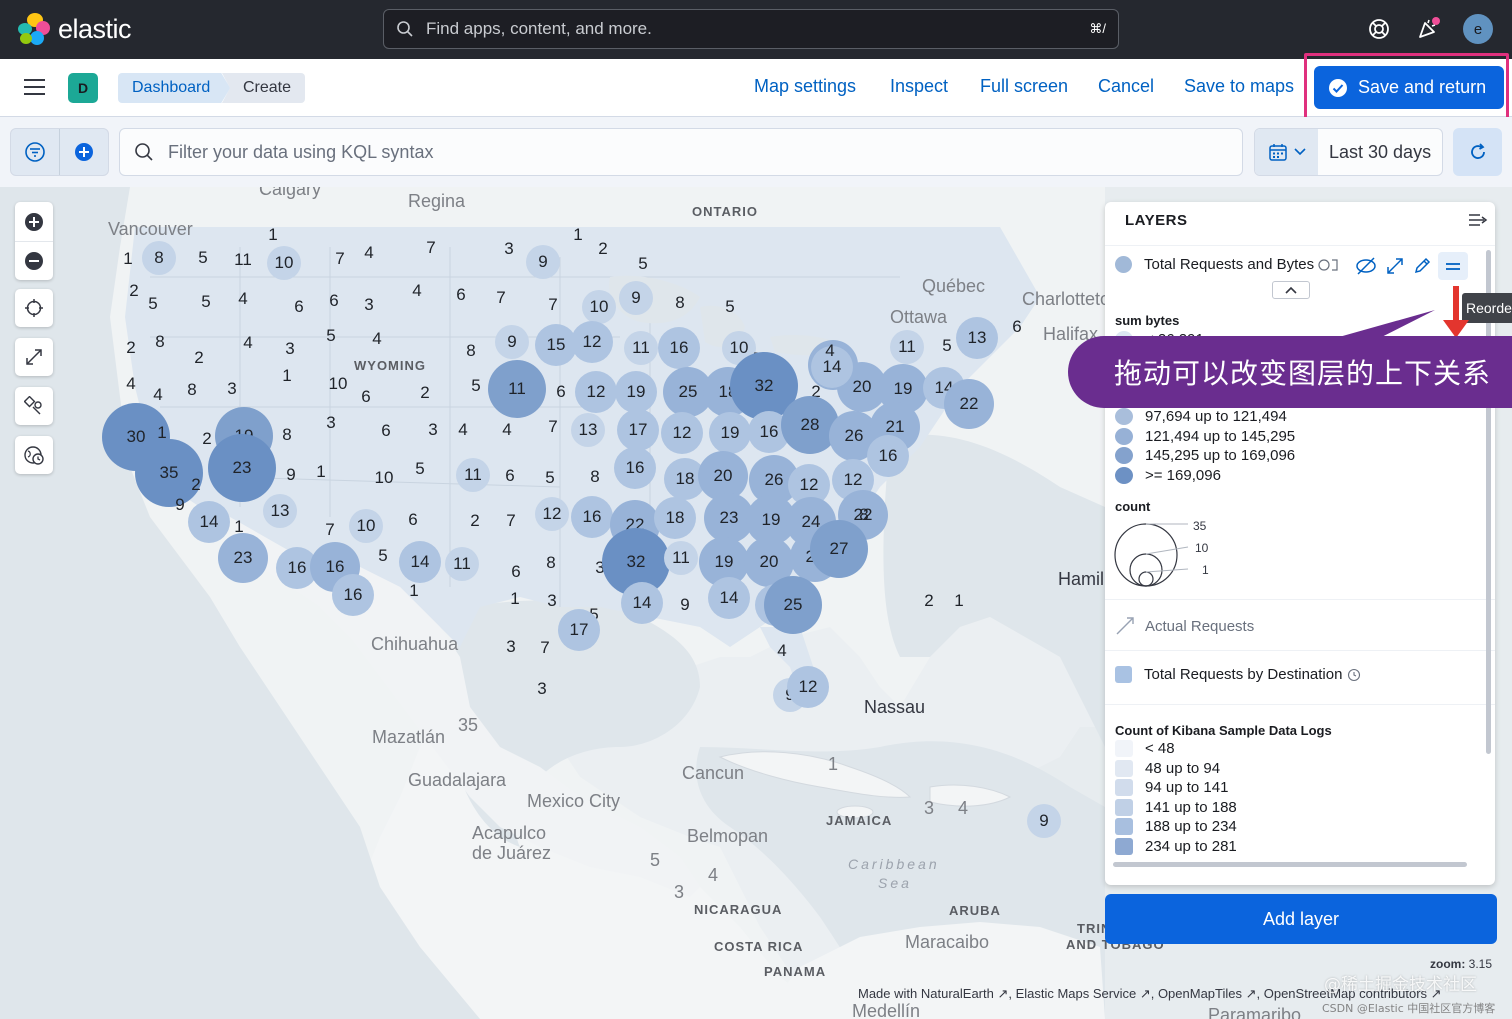 This screenshot has width=1512, height=1019. What do you see at coordinates (1239, 86) in the screenshot?
I see `save-to-maps-link: Save to maps` at bounding box center [1239, 86].